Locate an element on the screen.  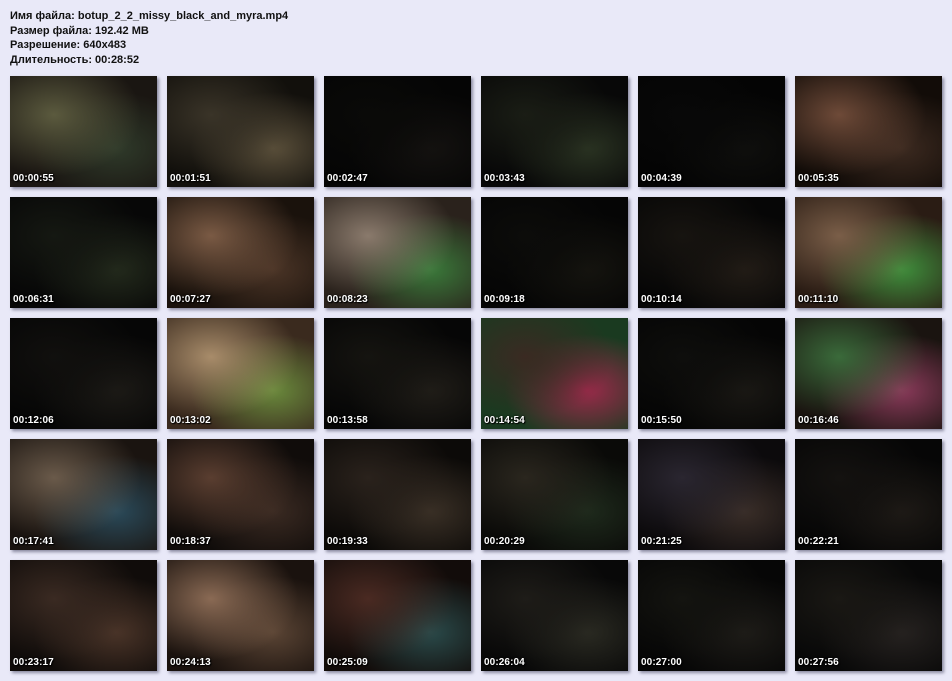
frame-timestamp: 00:13:02 is located at coordinates (190, 420).